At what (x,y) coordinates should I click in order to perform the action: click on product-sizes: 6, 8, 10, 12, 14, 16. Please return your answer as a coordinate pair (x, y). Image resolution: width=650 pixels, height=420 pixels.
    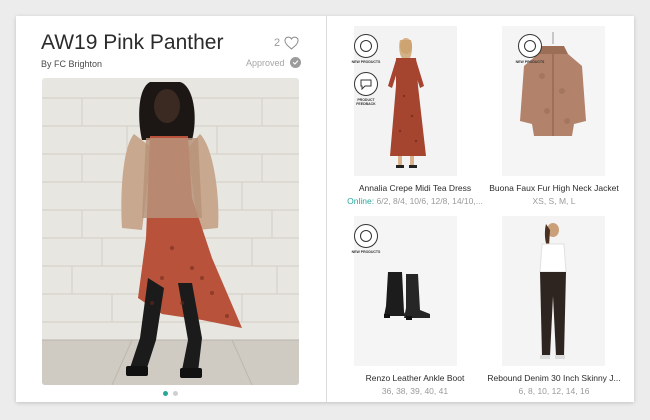
    Looking at the image, I should click on (554, 391).